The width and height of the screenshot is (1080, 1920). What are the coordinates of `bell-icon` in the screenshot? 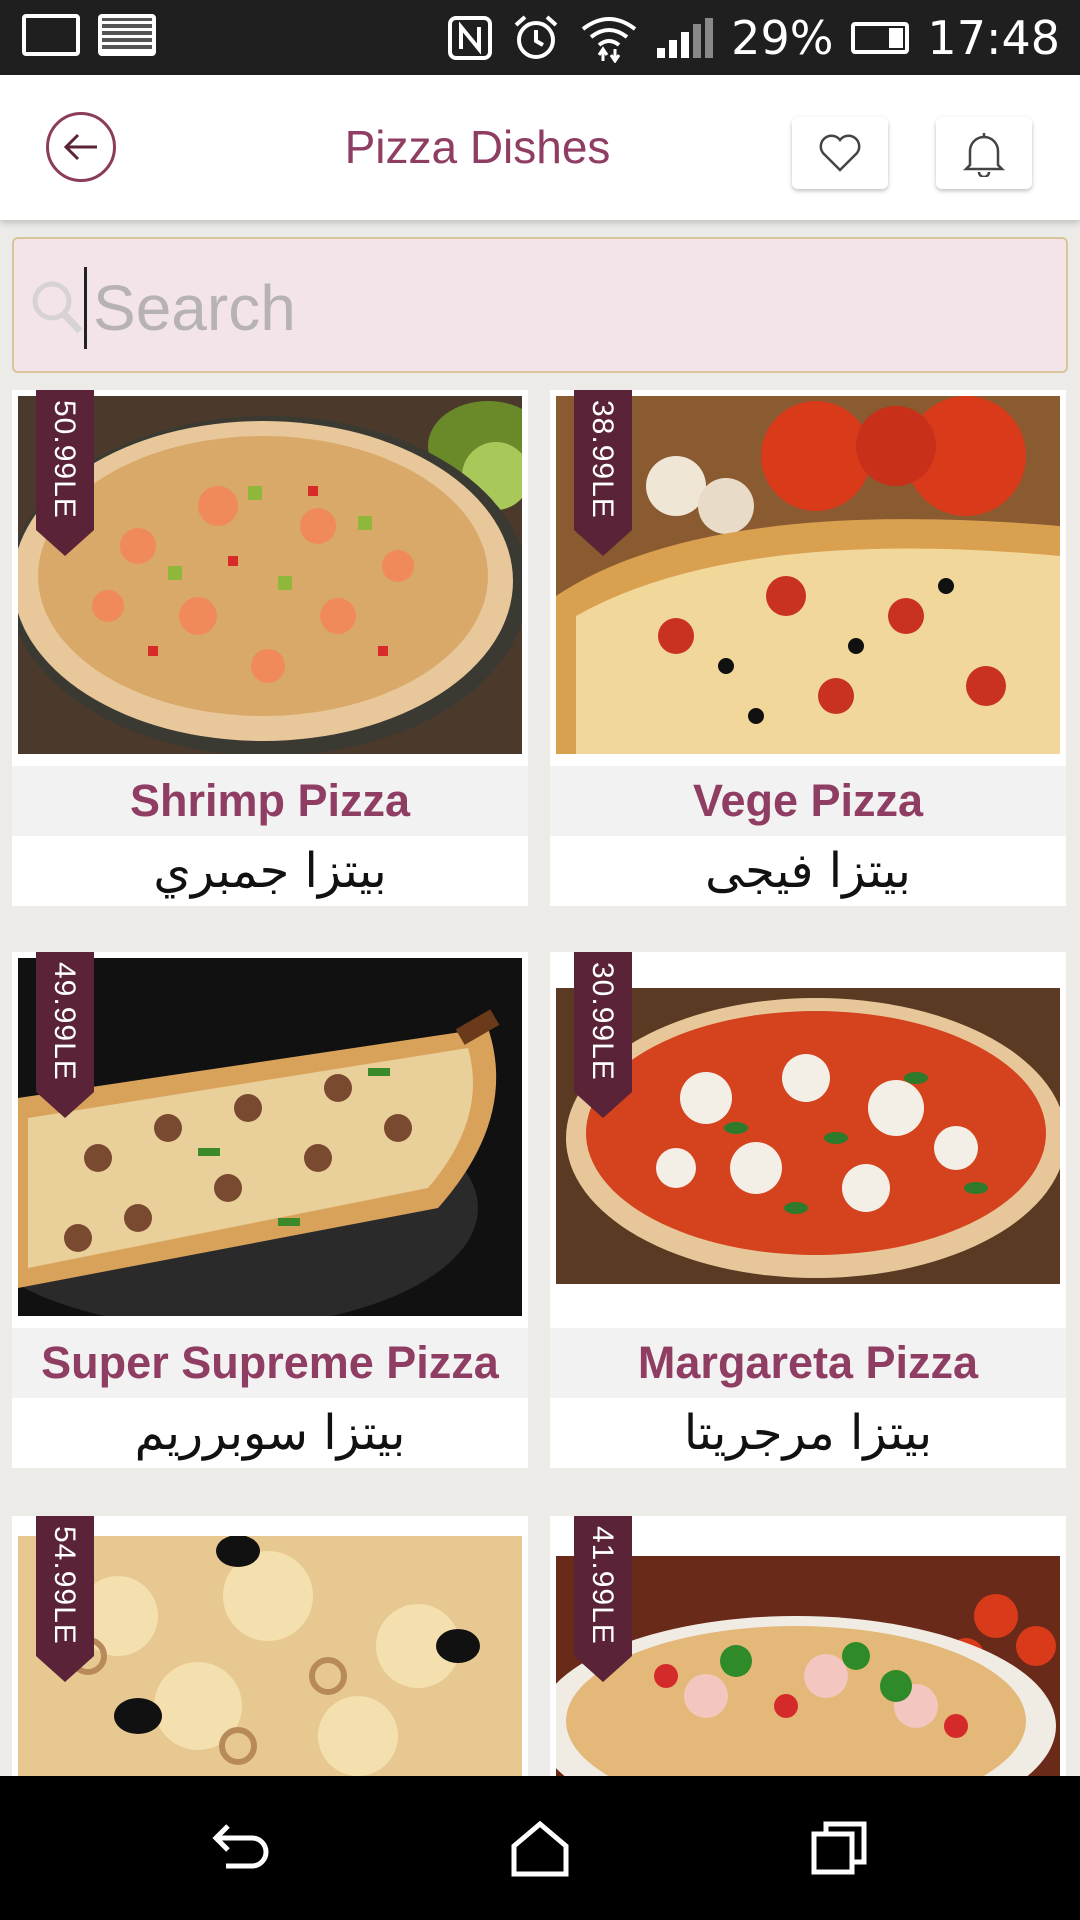 It's located at (984, 155).